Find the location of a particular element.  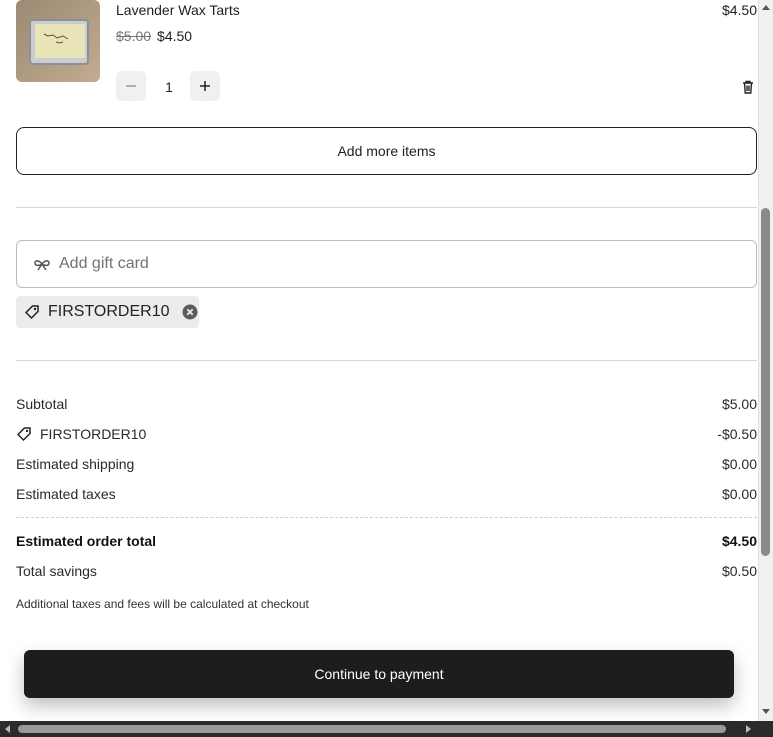

scroll-right-icon is located at coordinates (749, 729).